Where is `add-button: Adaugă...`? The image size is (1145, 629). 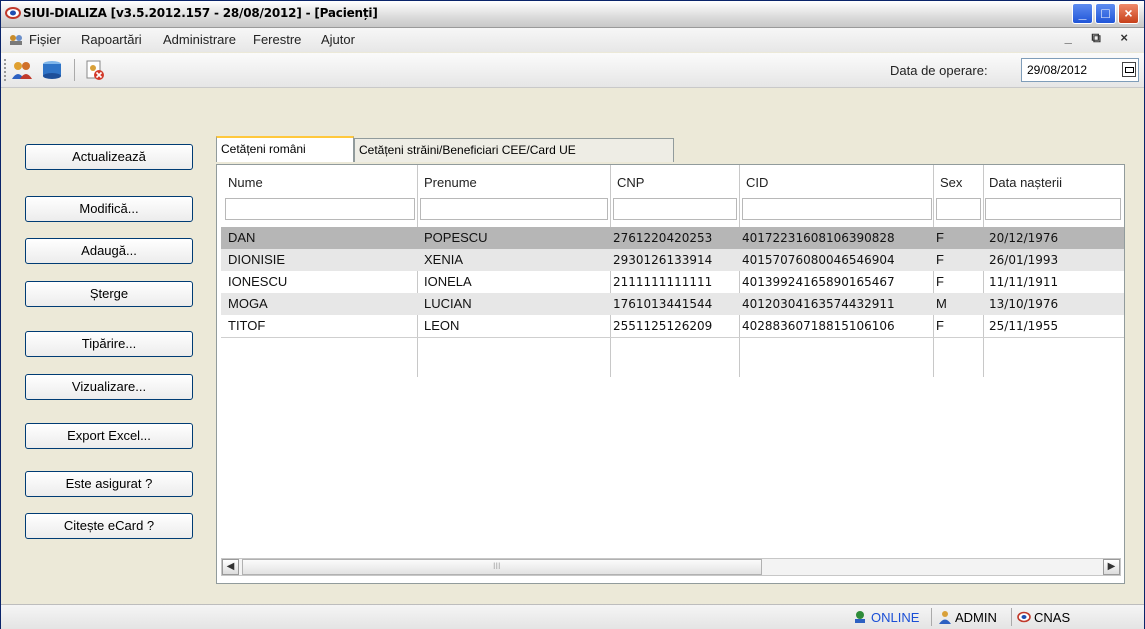 add-button: Adaugă... is located at coordinates (109, 251).